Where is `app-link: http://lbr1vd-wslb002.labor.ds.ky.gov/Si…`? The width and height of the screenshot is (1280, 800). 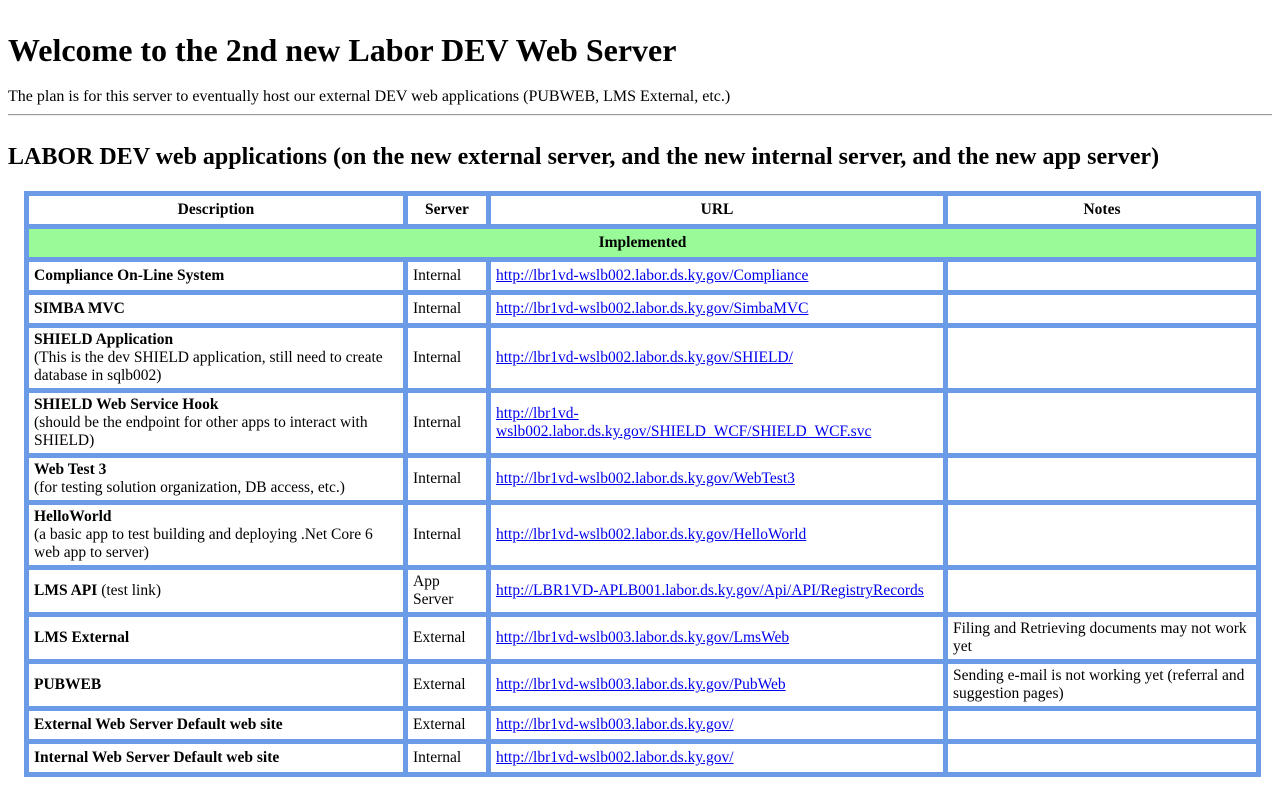 app-link: http://lbr1vd-wslb002.labor.ds.ky.gov/Si… is located at coordinates (652, 308).